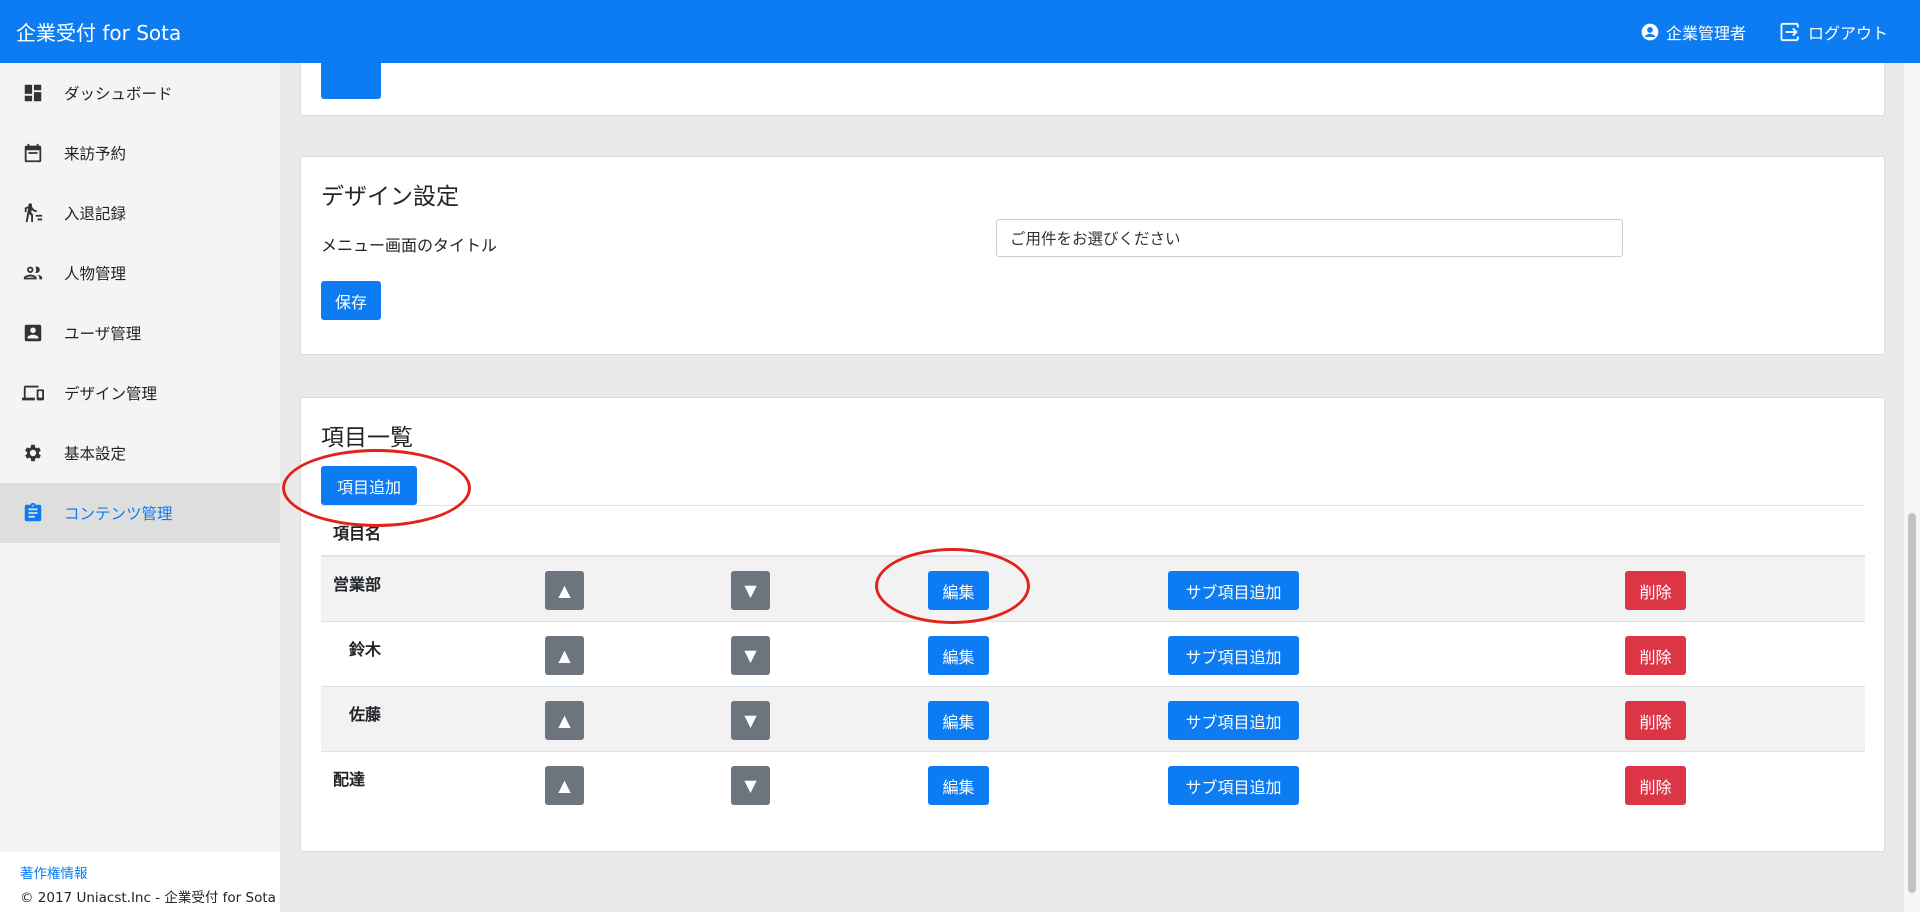 This screenshot has width=1920, height=912. What do you see at coordinates (1309, 238) in the screenshot?
I see `menu-title-input: ご用件をお選びください` at bounding box center [1309, 238].